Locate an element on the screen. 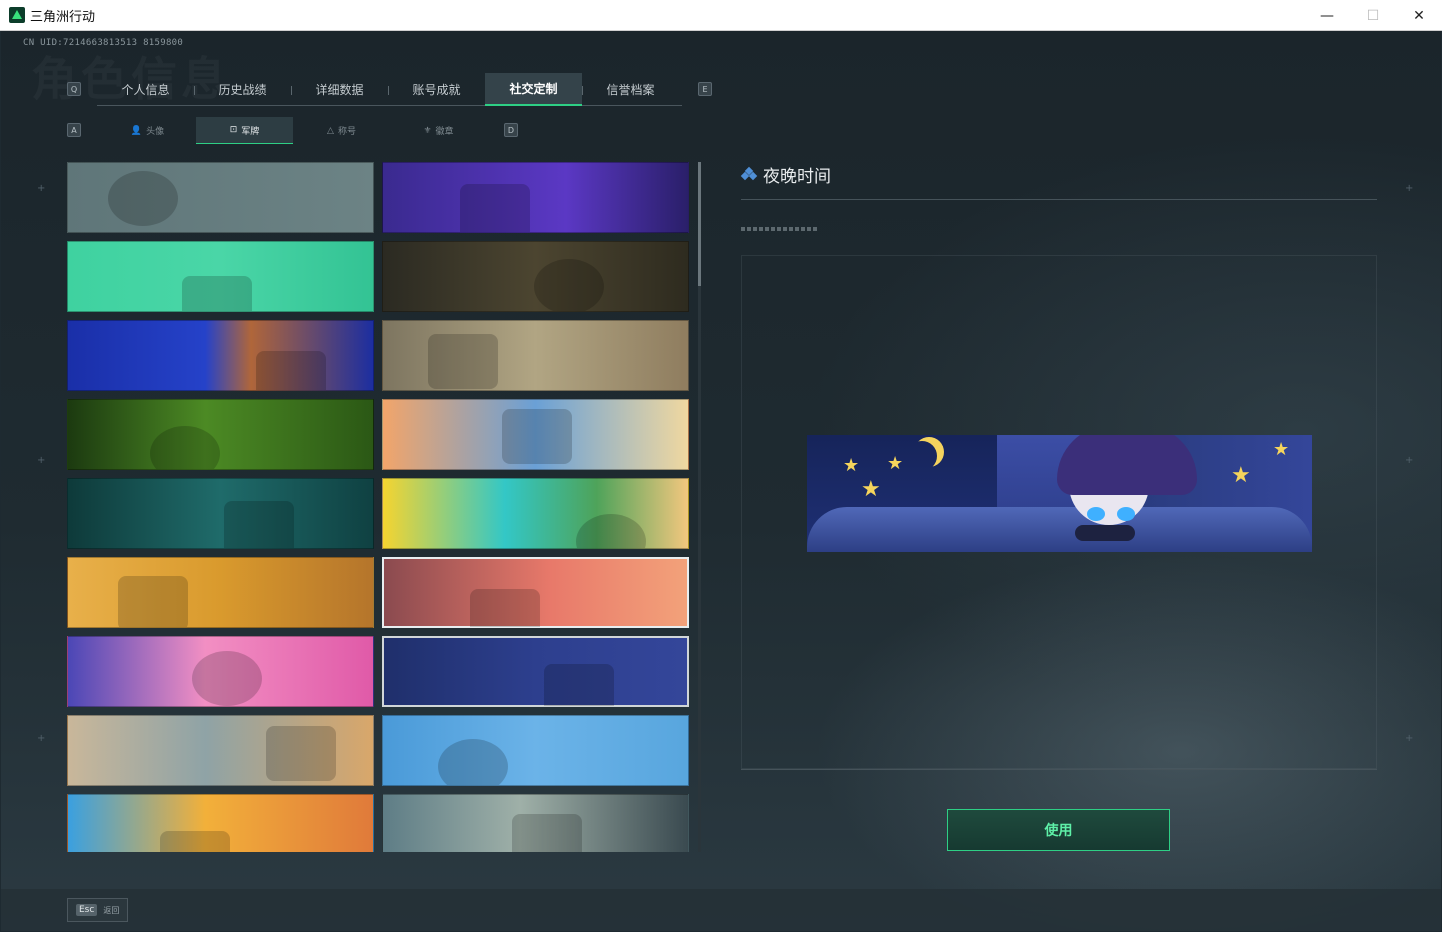 The height and width of the screenshot is (932, 1442). footer-bar is located at coordinates (721, 910).